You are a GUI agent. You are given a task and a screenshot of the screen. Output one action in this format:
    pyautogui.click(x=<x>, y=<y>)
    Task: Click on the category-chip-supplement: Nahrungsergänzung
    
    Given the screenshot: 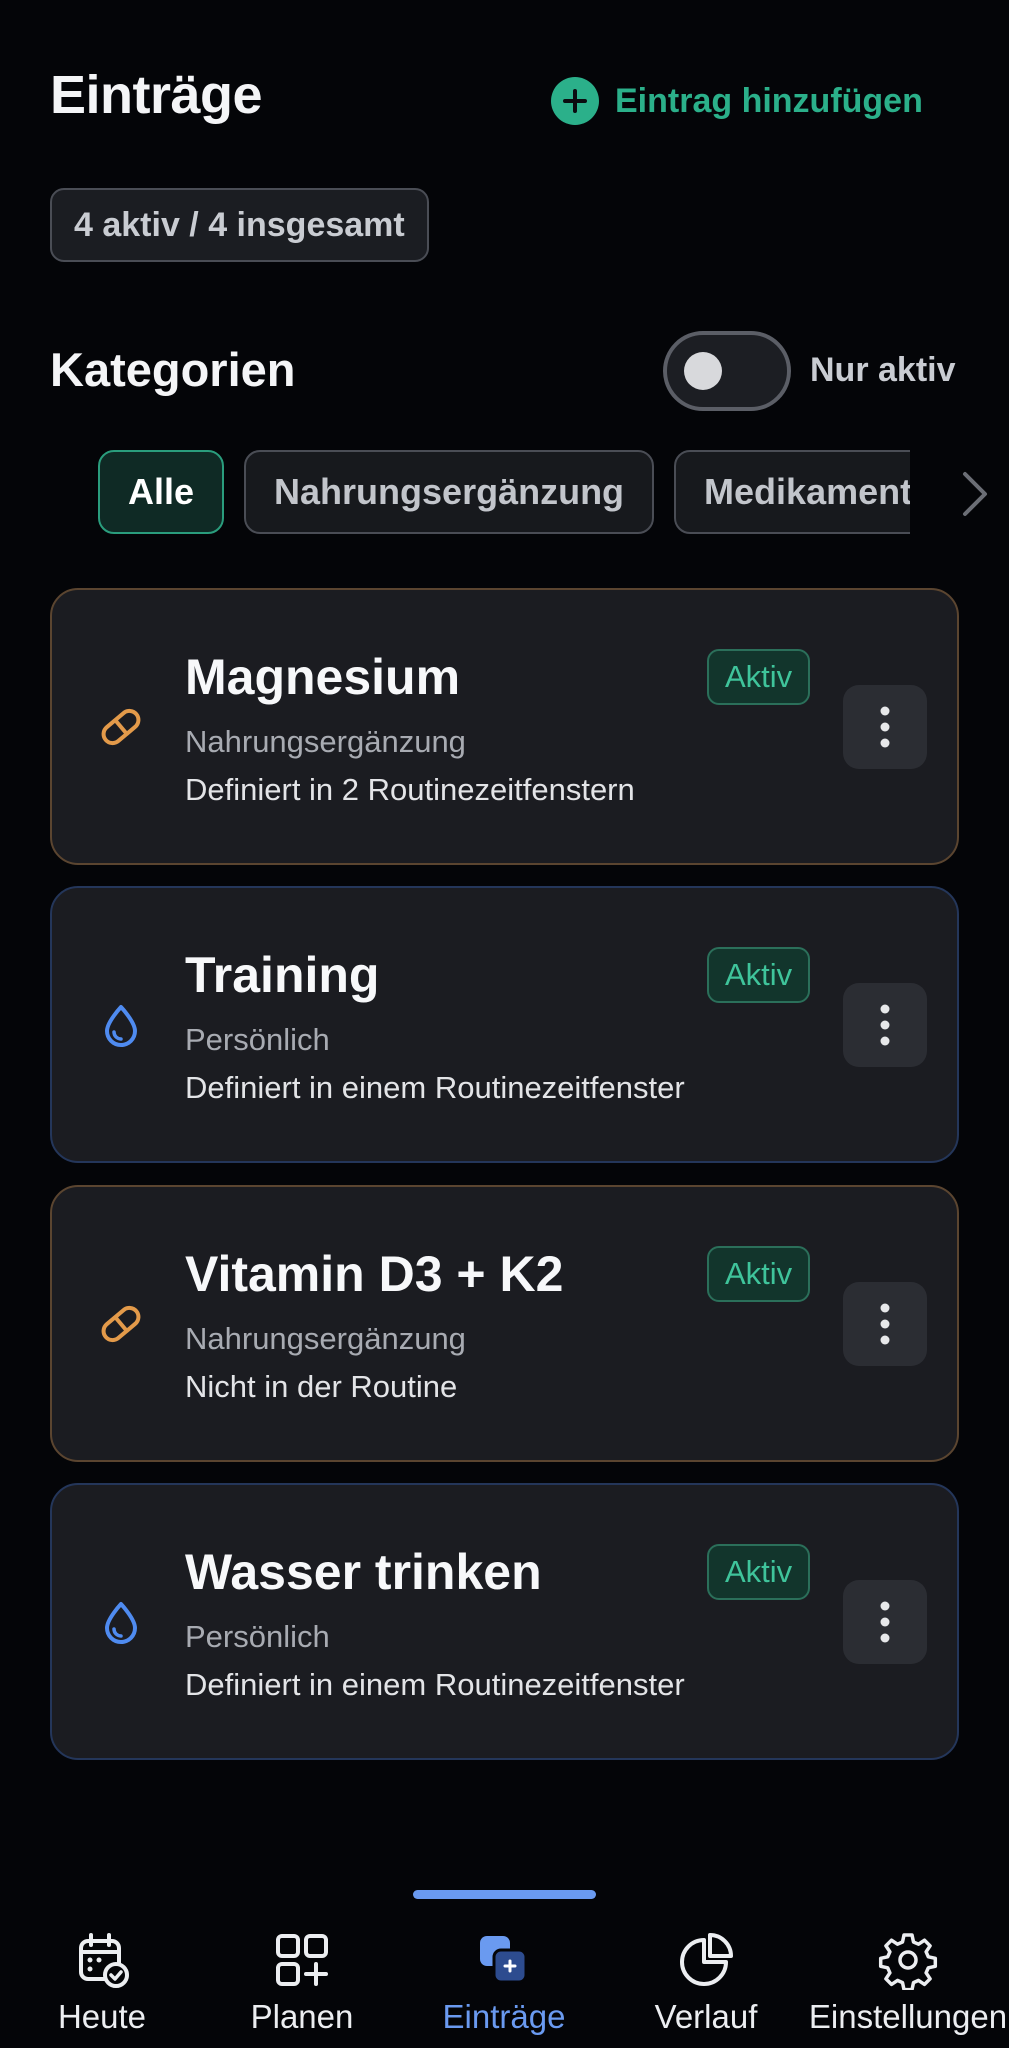 What is the action you would take?
    pyautogui.click(x=449, y=492)
    